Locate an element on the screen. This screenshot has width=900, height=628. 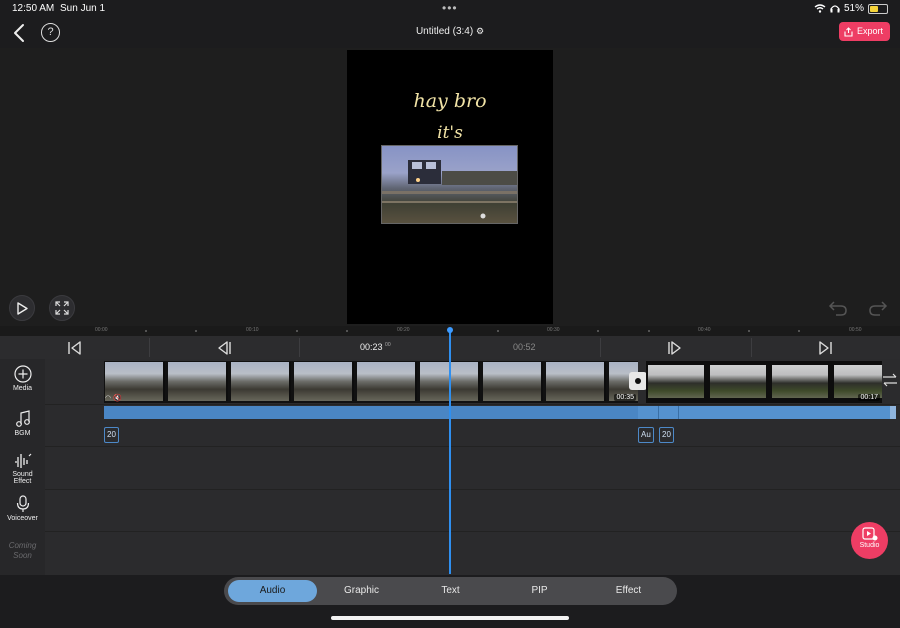
playhead-knob is located at coordinates (450, 330).